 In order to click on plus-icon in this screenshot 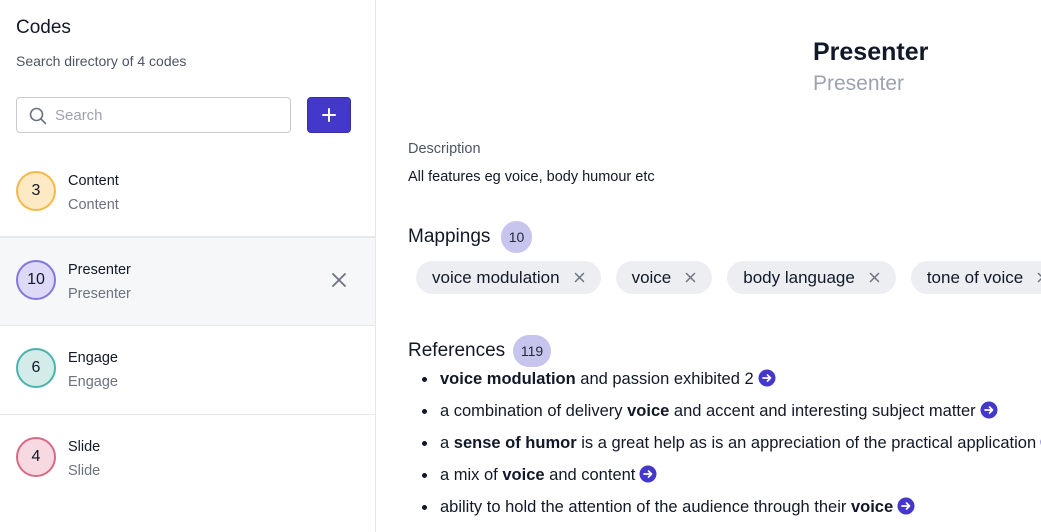, I will do `click(329, 115)`.